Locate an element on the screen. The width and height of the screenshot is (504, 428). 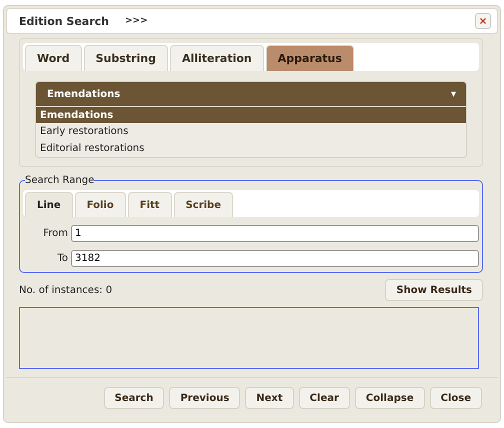
tab: Folio is located at coordinates (100, 204).